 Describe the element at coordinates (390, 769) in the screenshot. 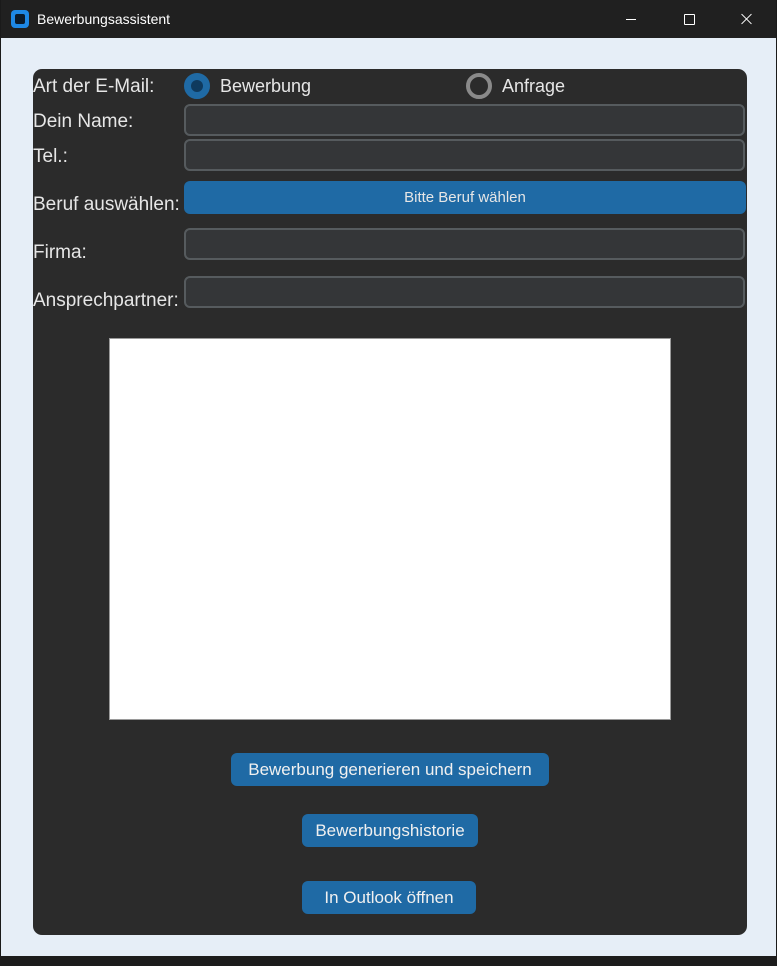

I see `generate-save-button: Bewerbung generieren und speichern` at that location.